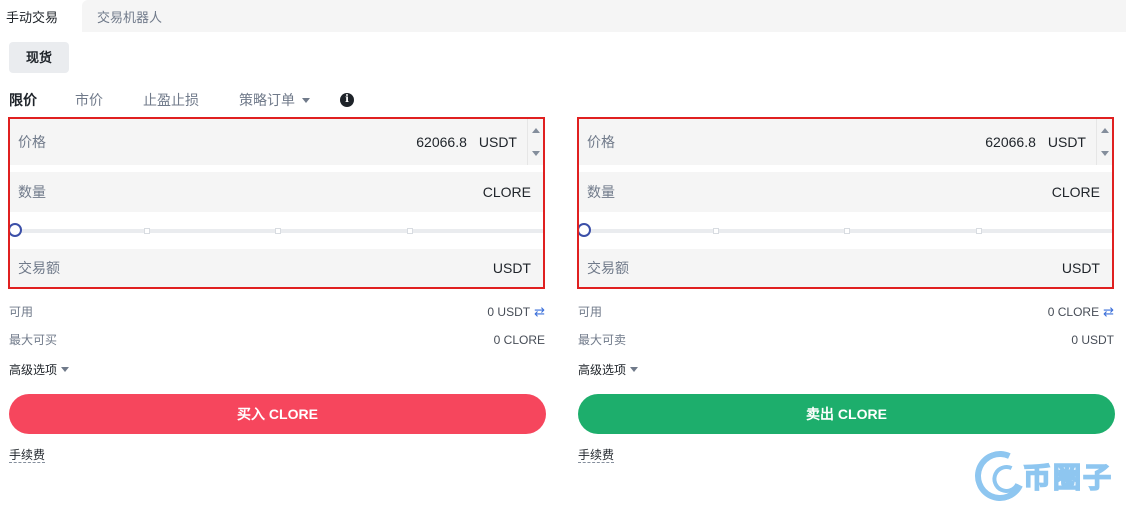  What do you see at coordinates (33, 340) in the screenshot?
I see `buy-max-label: 最大可买` at bounding box center [33, 340].